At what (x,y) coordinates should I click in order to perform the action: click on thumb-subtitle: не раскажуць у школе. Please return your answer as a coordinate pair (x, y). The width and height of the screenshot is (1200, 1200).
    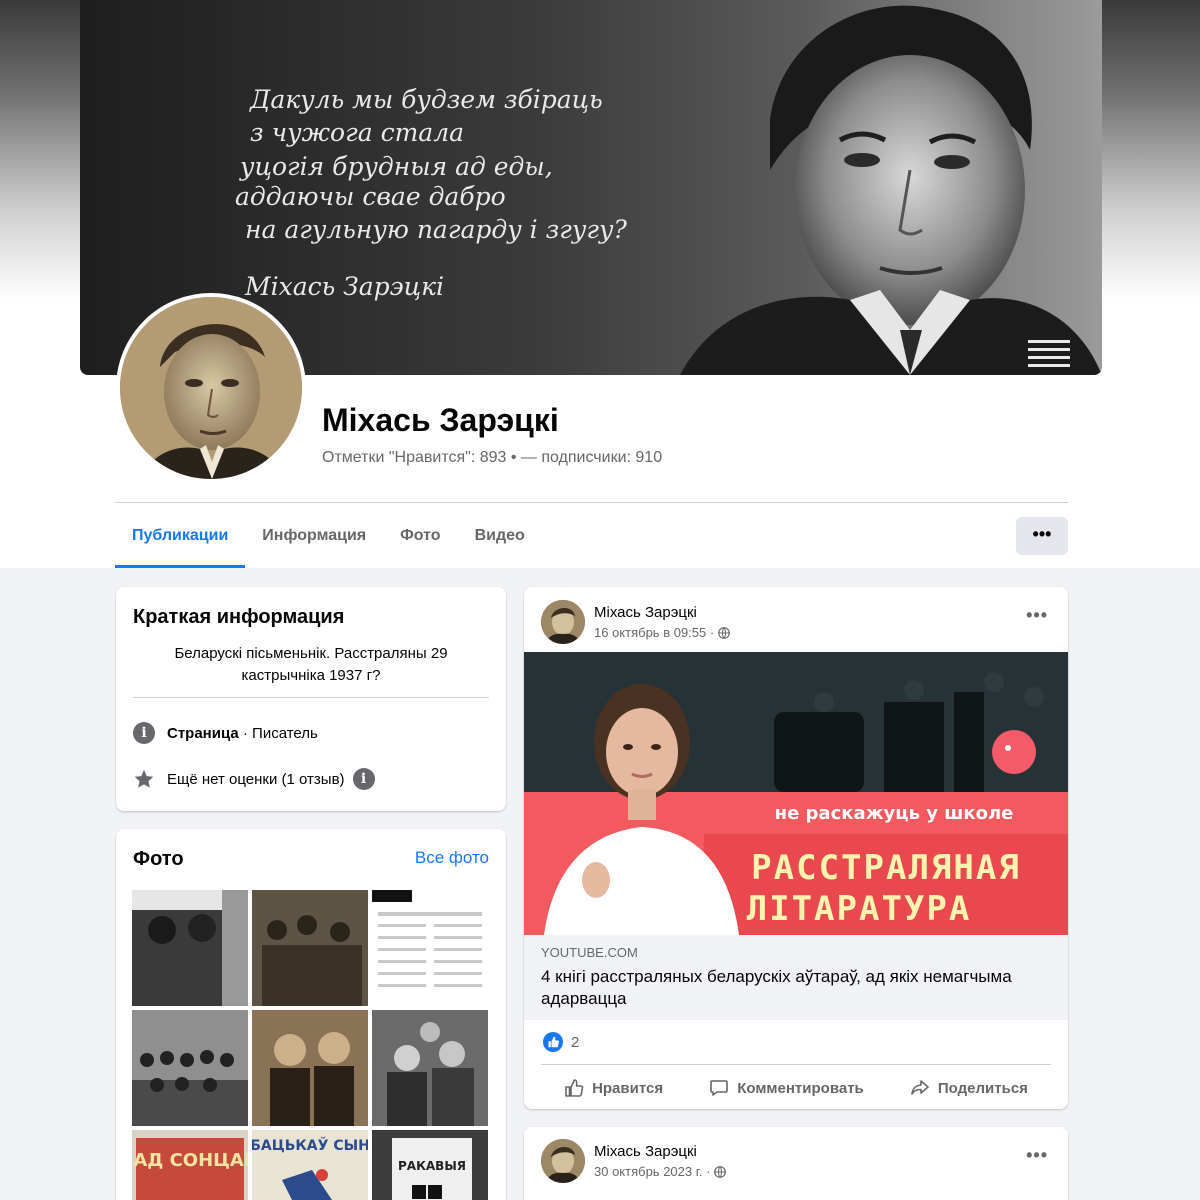
    Looking at the image, I should click on (894, 813).